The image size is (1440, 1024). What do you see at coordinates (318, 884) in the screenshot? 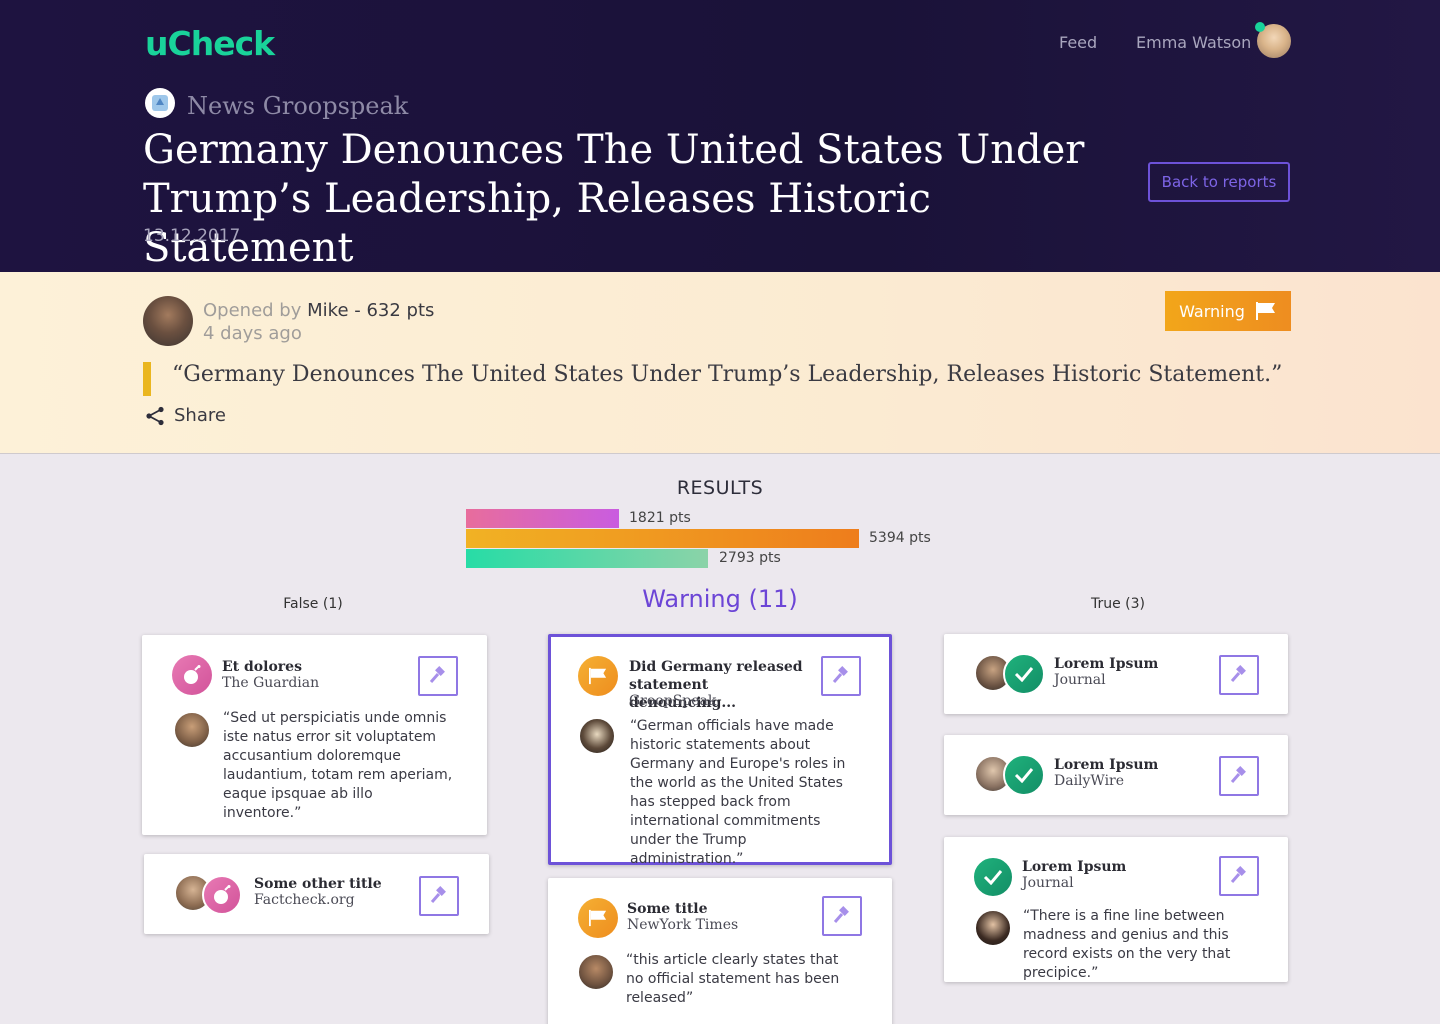
I see `card-title: Some other title` at bounding box center [318, 884].